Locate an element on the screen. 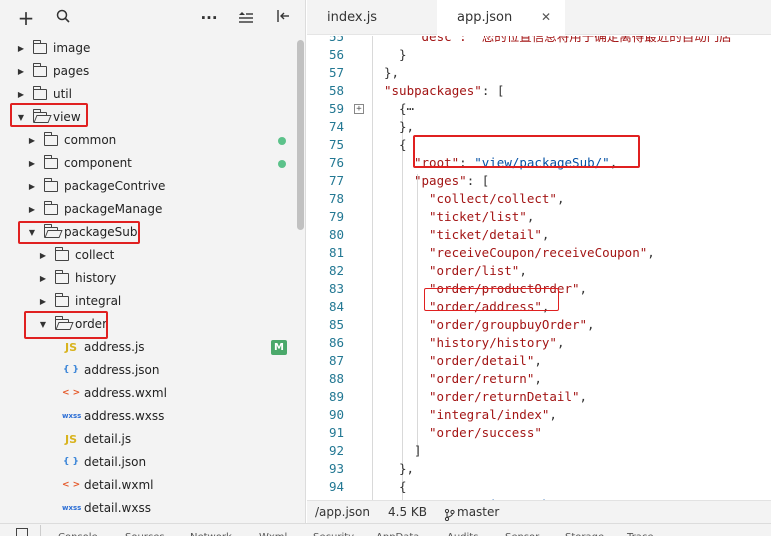  tree-item-label: address.json is located at coordinates (122, 370).